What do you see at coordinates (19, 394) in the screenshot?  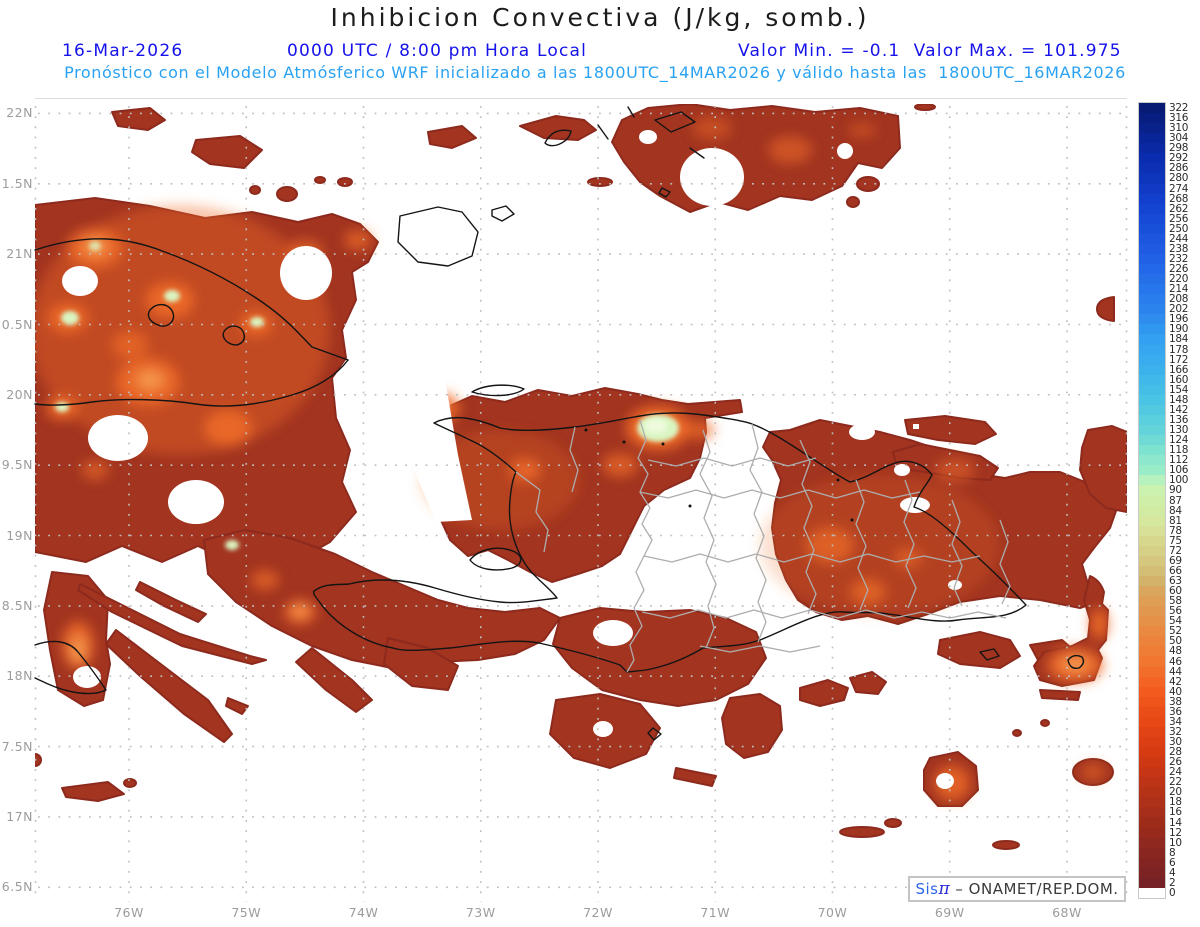 I see `lat-label: 20N` at bounding box center [19, 394].